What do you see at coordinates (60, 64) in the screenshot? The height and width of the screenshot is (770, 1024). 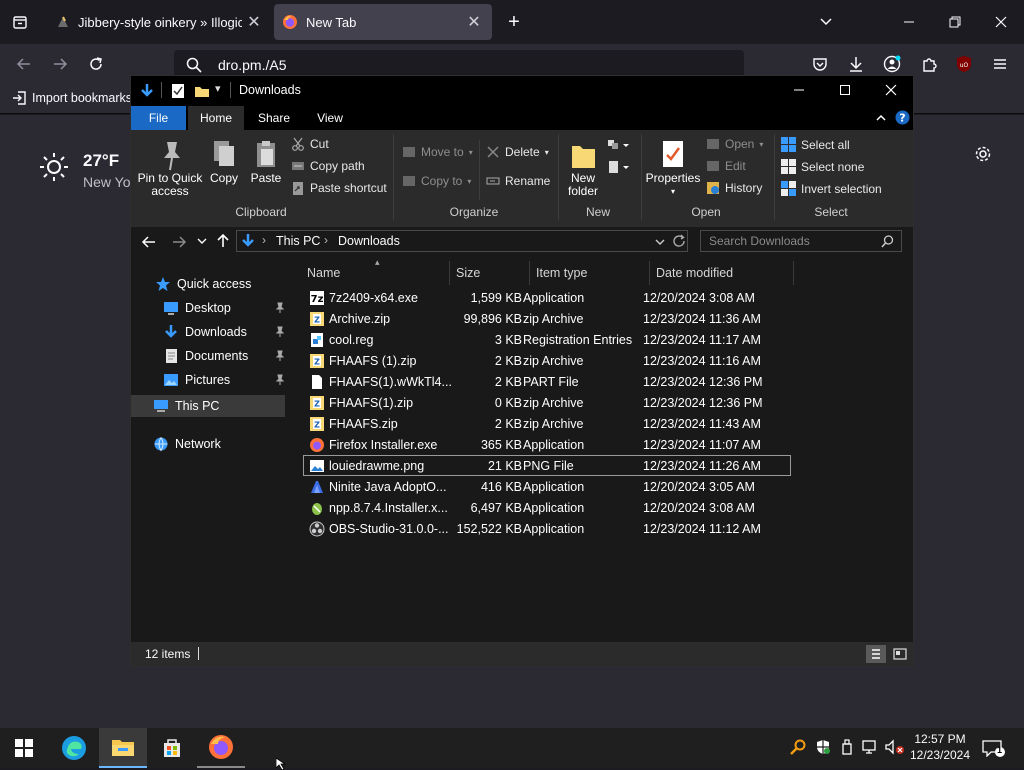 I see `forward-icon` at bounding box center [60, 64].